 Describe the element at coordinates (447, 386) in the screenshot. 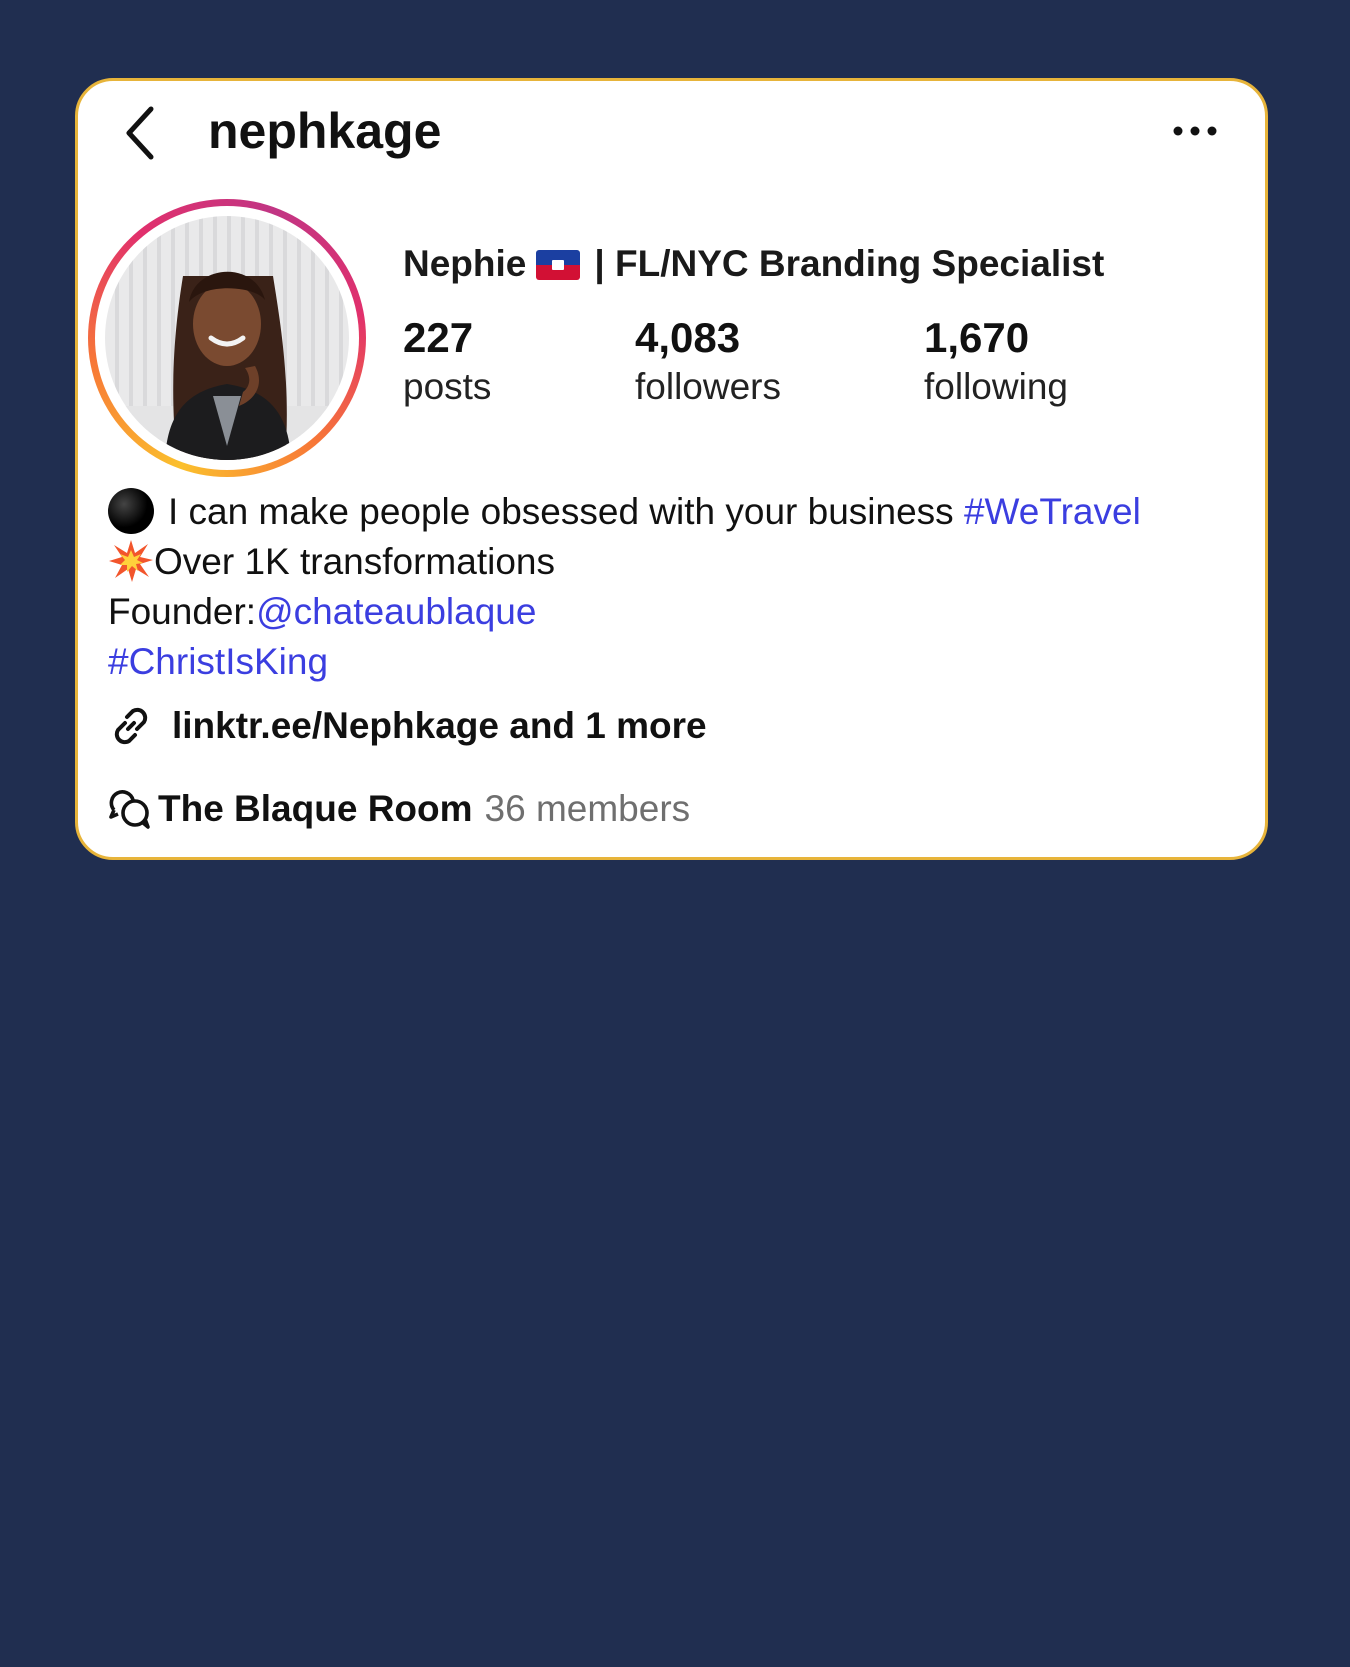

I see `posts-label: posts` at that location.